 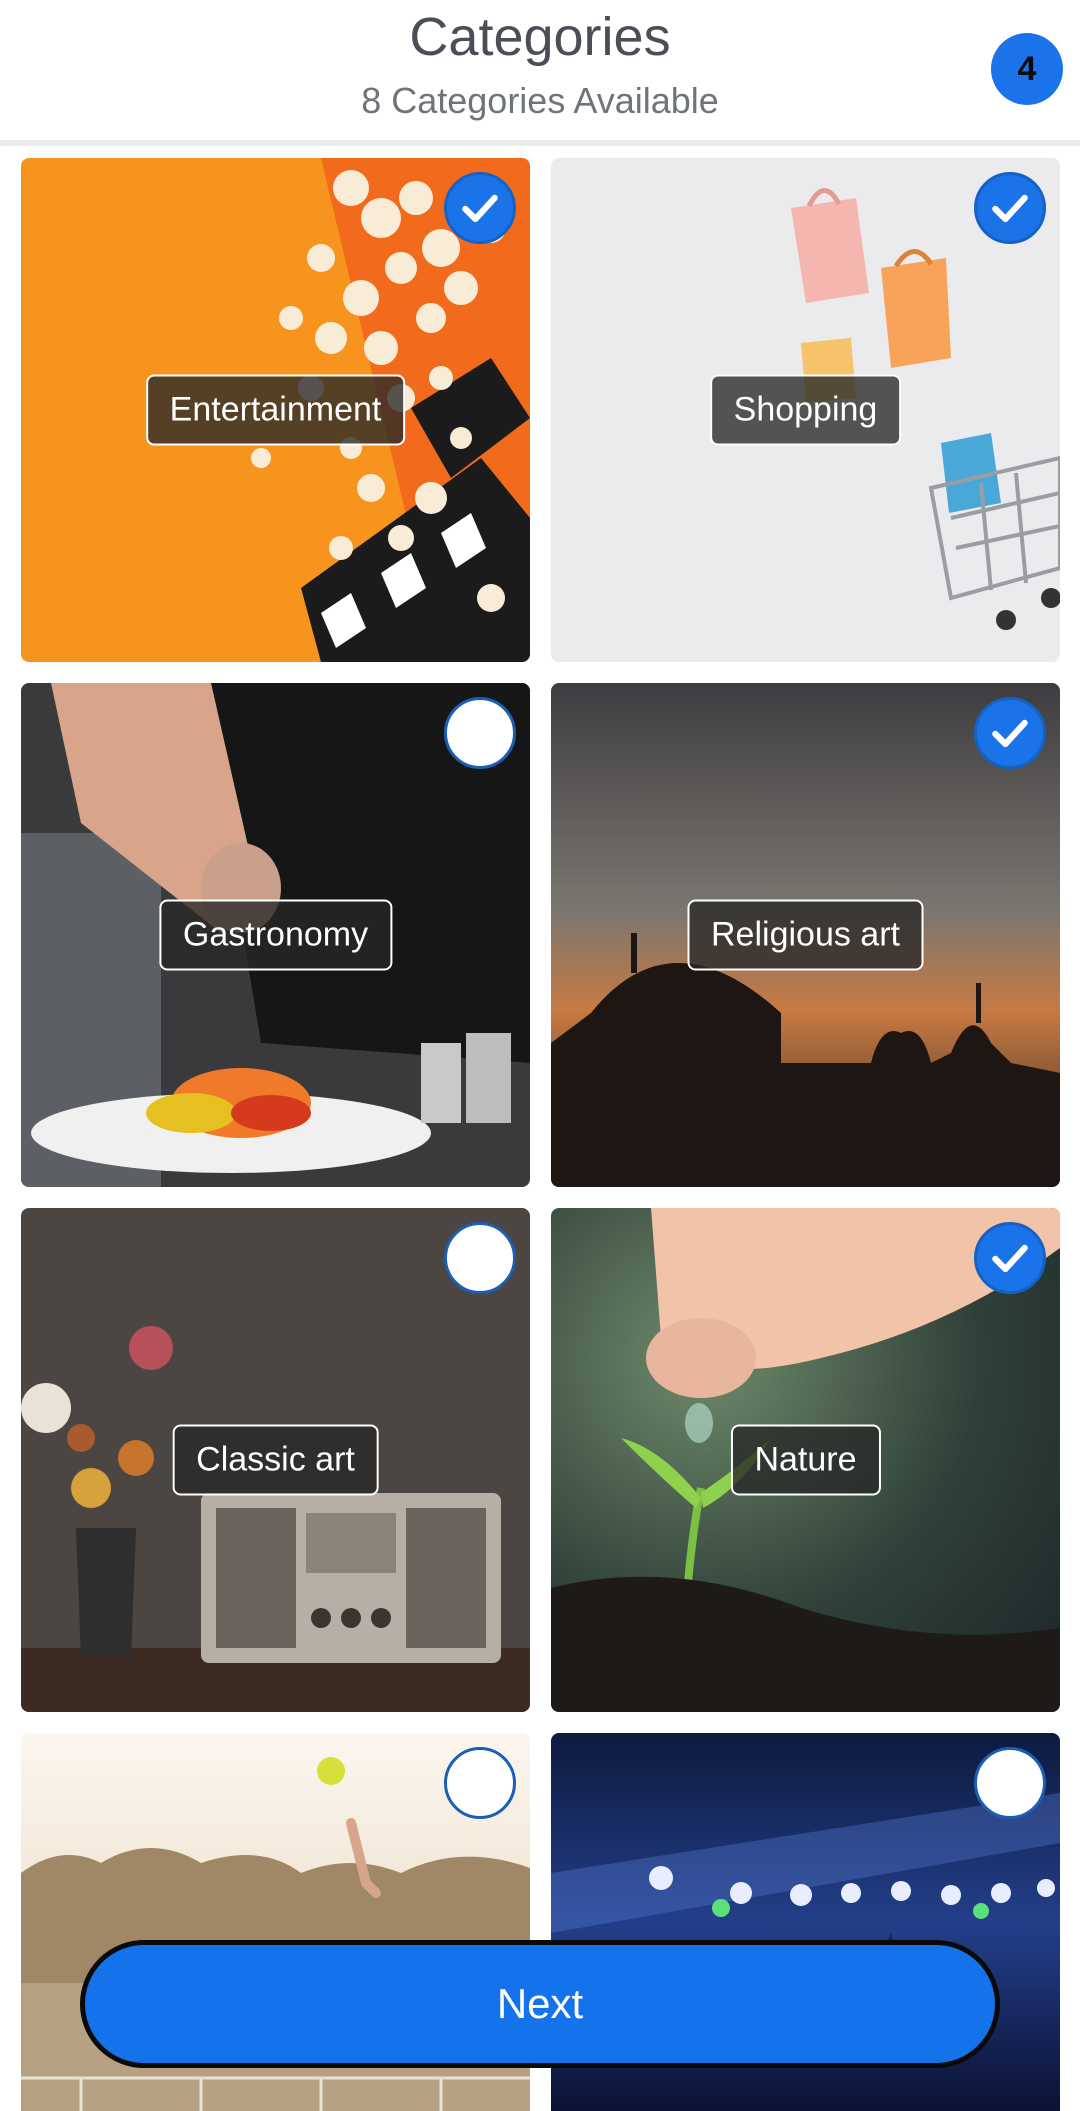 I want to click on category-label: Entertainment, so click(x=275, y=410).